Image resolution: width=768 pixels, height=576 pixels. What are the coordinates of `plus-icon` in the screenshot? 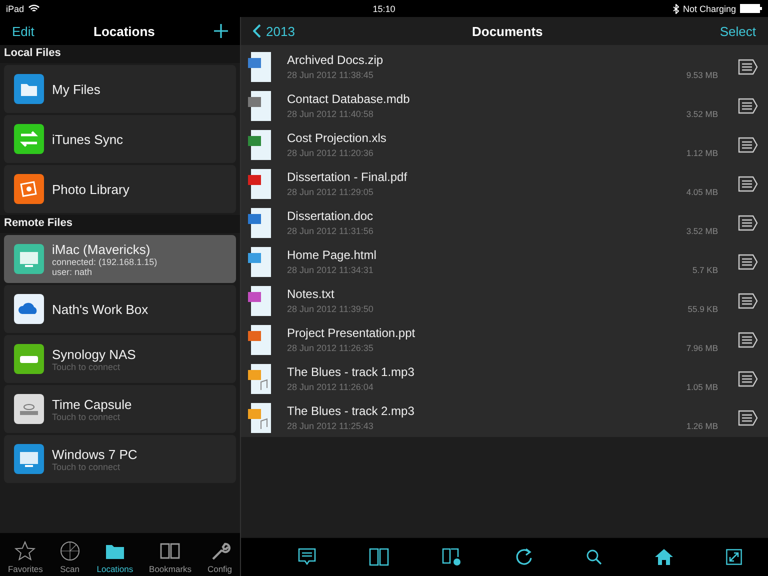 It's located at (221, 31).